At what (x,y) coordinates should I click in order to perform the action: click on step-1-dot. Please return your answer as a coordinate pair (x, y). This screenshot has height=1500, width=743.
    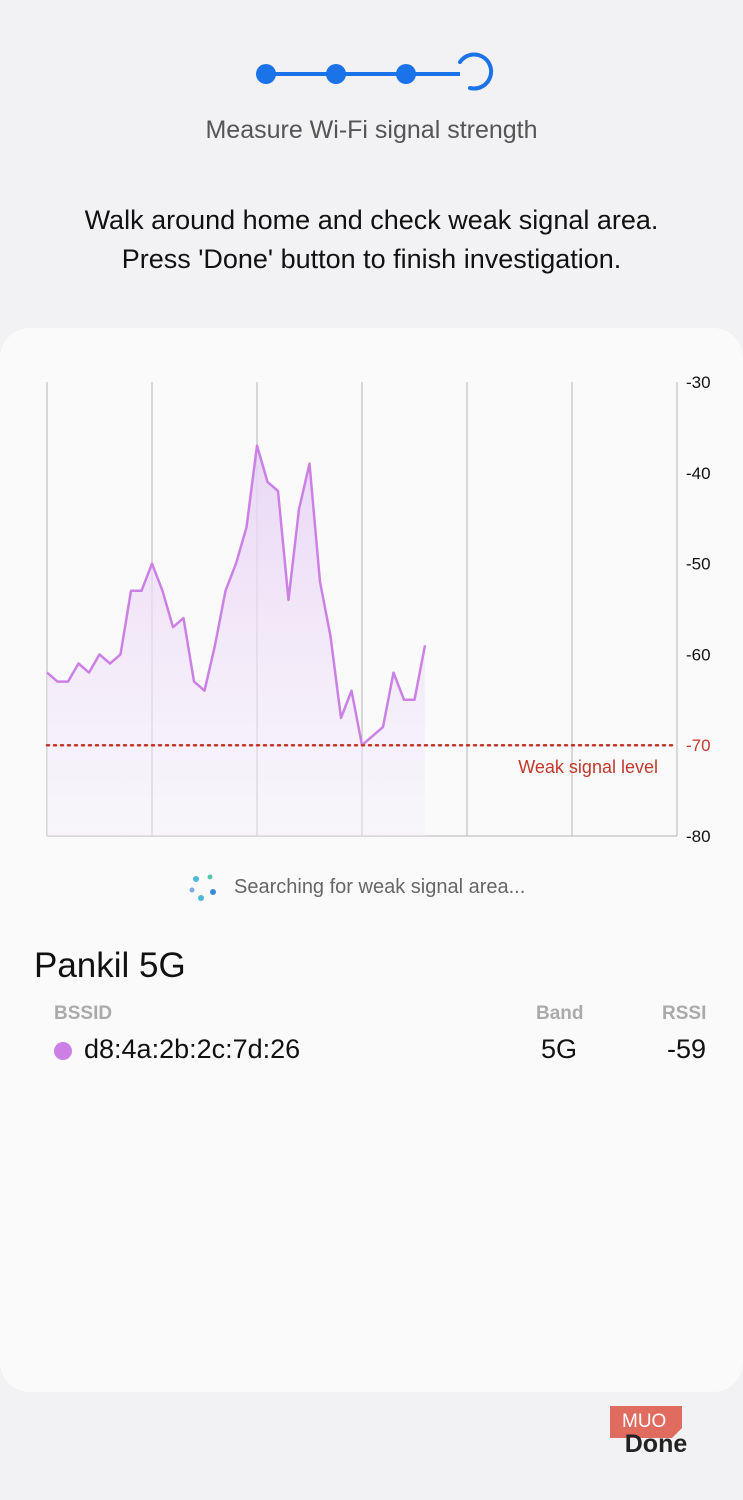
    Looking at the image, I should click on (266, 74).